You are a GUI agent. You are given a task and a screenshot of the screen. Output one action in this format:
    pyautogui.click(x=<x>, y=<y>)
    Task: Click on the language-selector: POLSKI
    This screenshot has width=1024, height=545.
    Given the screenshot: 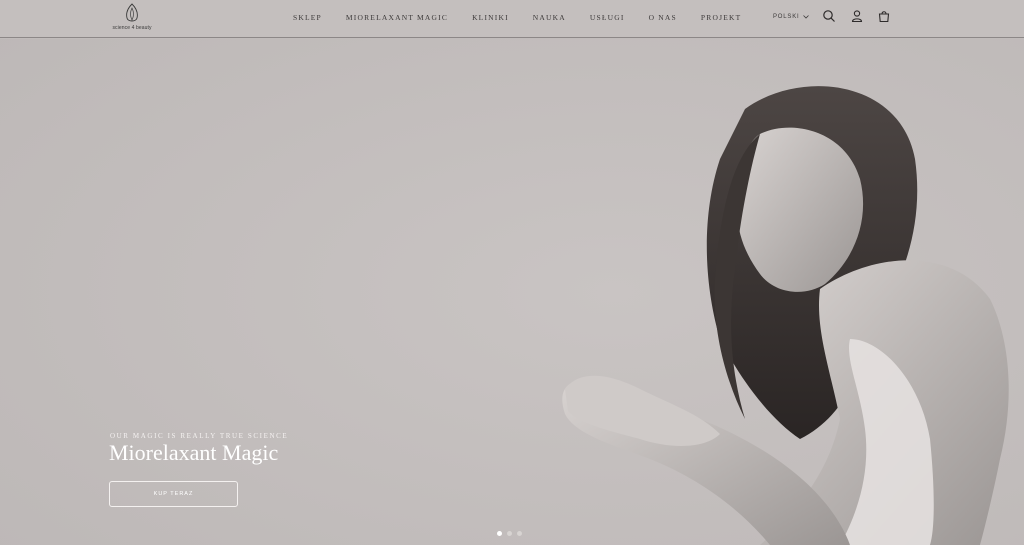 What is the action you would take?
    pyautogui.click(x=791, y=17)
    